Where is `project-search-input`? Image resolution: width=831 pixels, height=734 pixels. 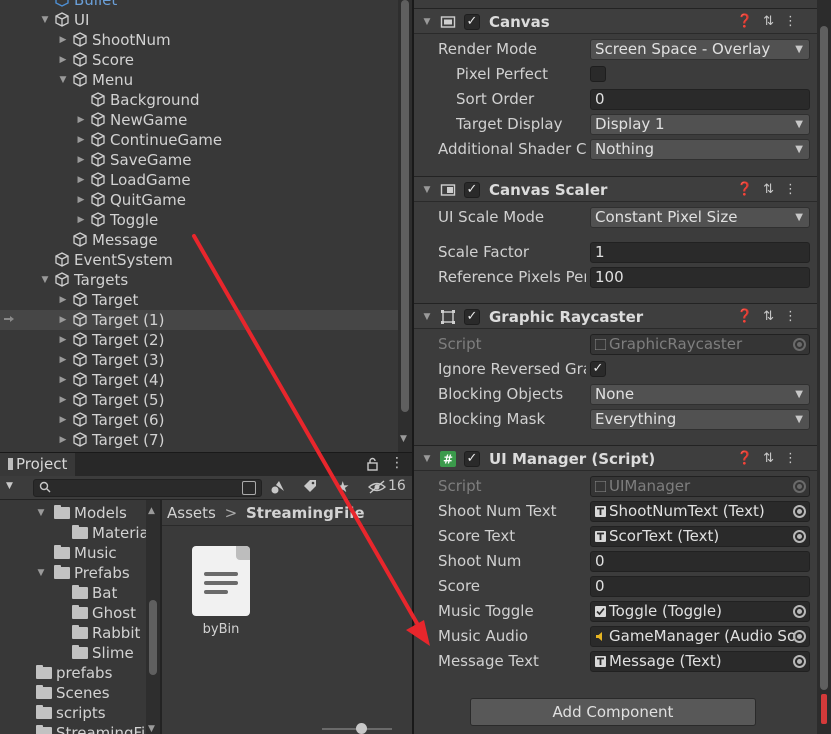 project-search-input is located at coordinates (147, 488).